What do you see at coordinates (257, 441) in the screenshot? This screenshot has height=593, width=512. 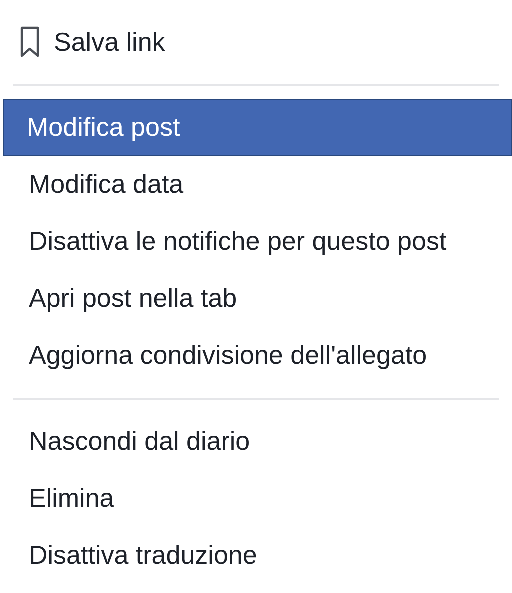 I see `menu-item: Nascondi dal diario` at bounding box center [257, 441].